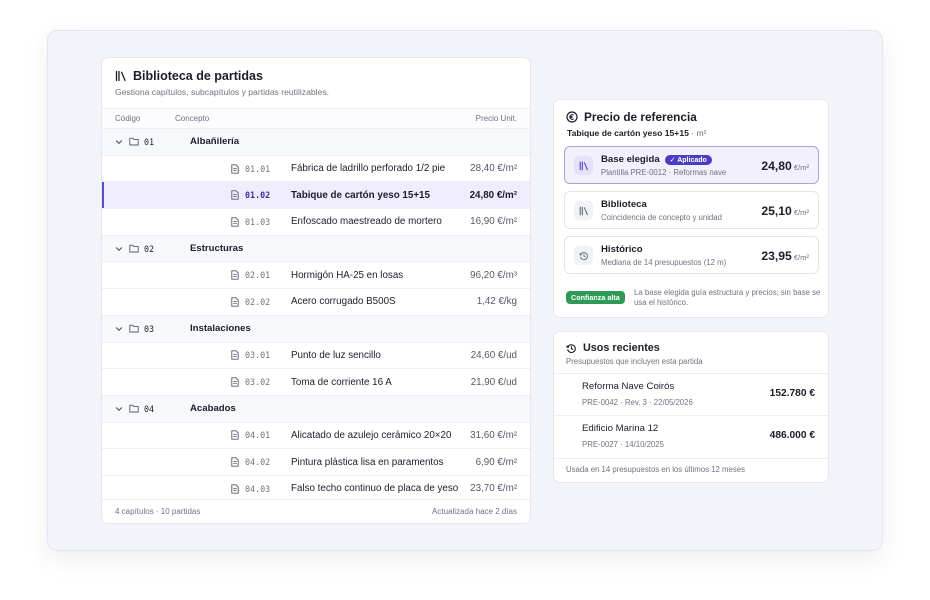  I want to click on chapter-name: Albañilería, so click(215, 142).